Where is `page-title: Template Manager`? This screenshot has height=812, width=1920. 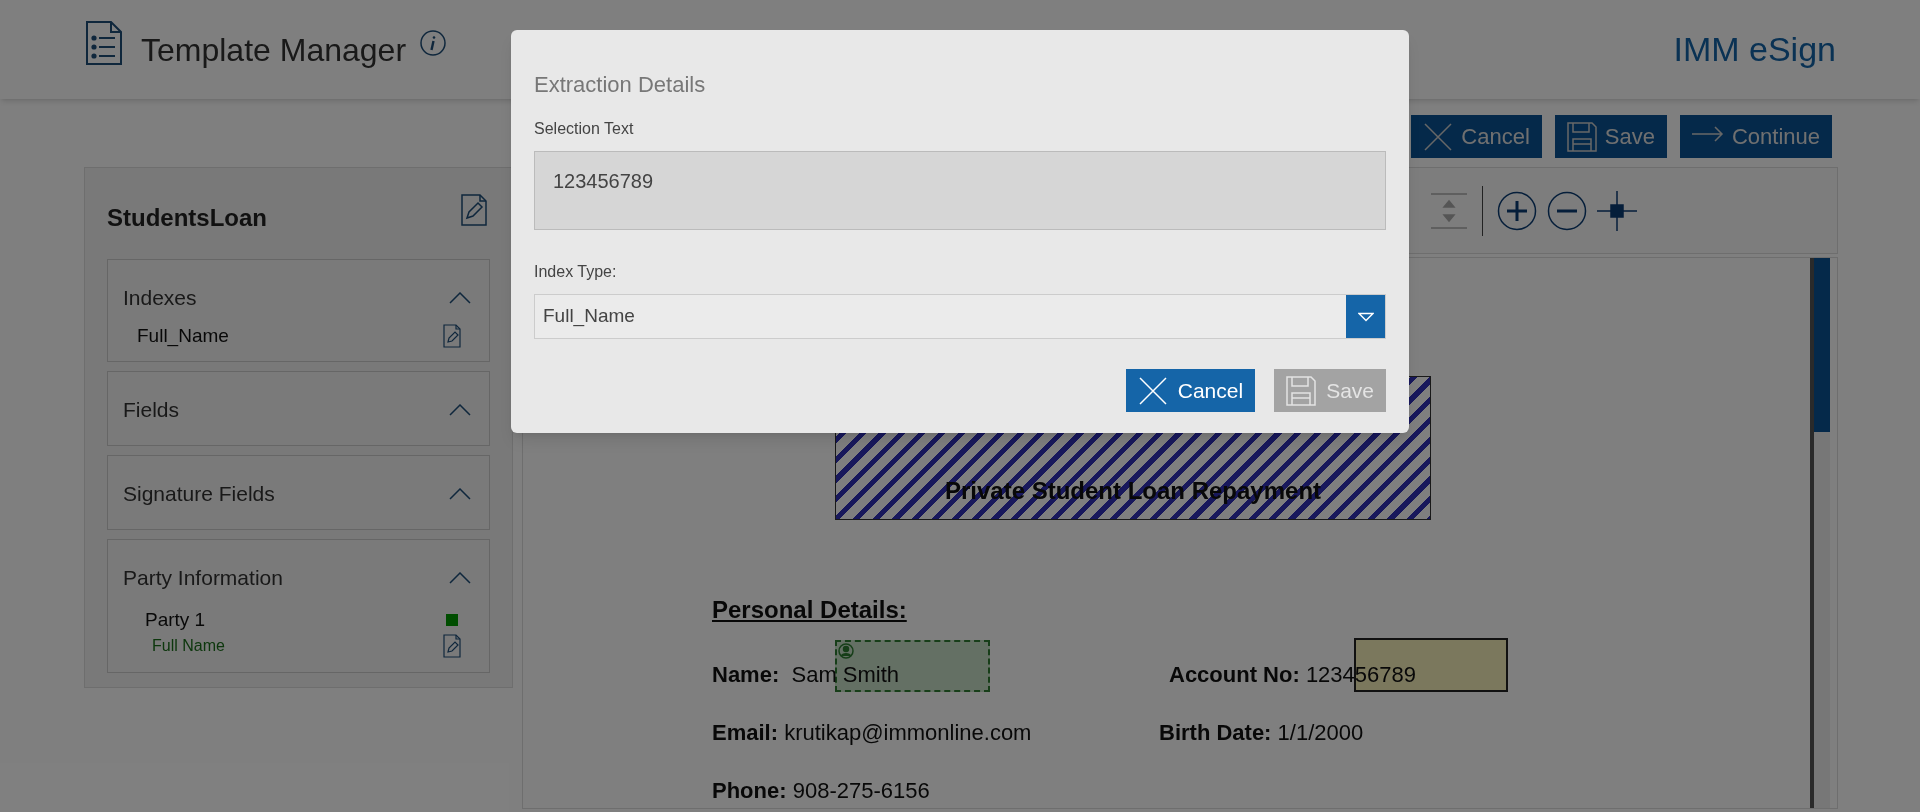 page-title: Template Manager is located at coordinates (274, 50).